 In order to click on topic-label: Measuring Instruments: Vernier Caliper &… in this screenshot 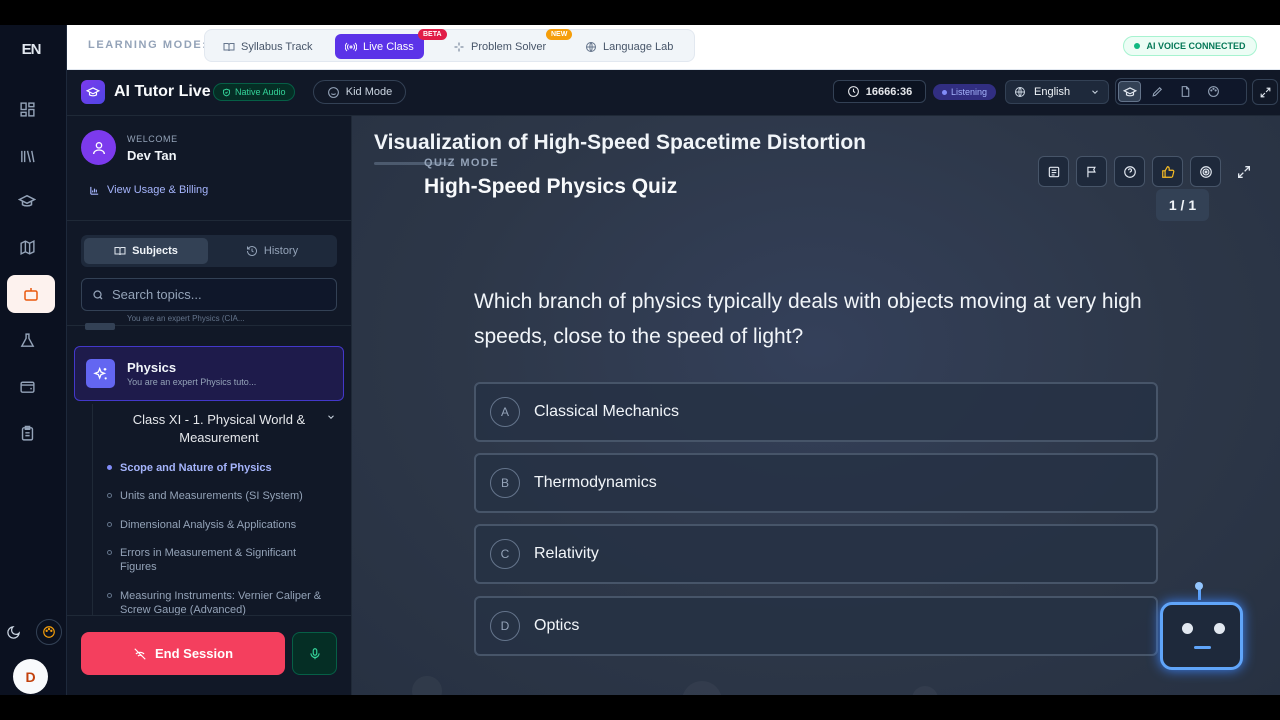, I will do `click(221, 603)`.